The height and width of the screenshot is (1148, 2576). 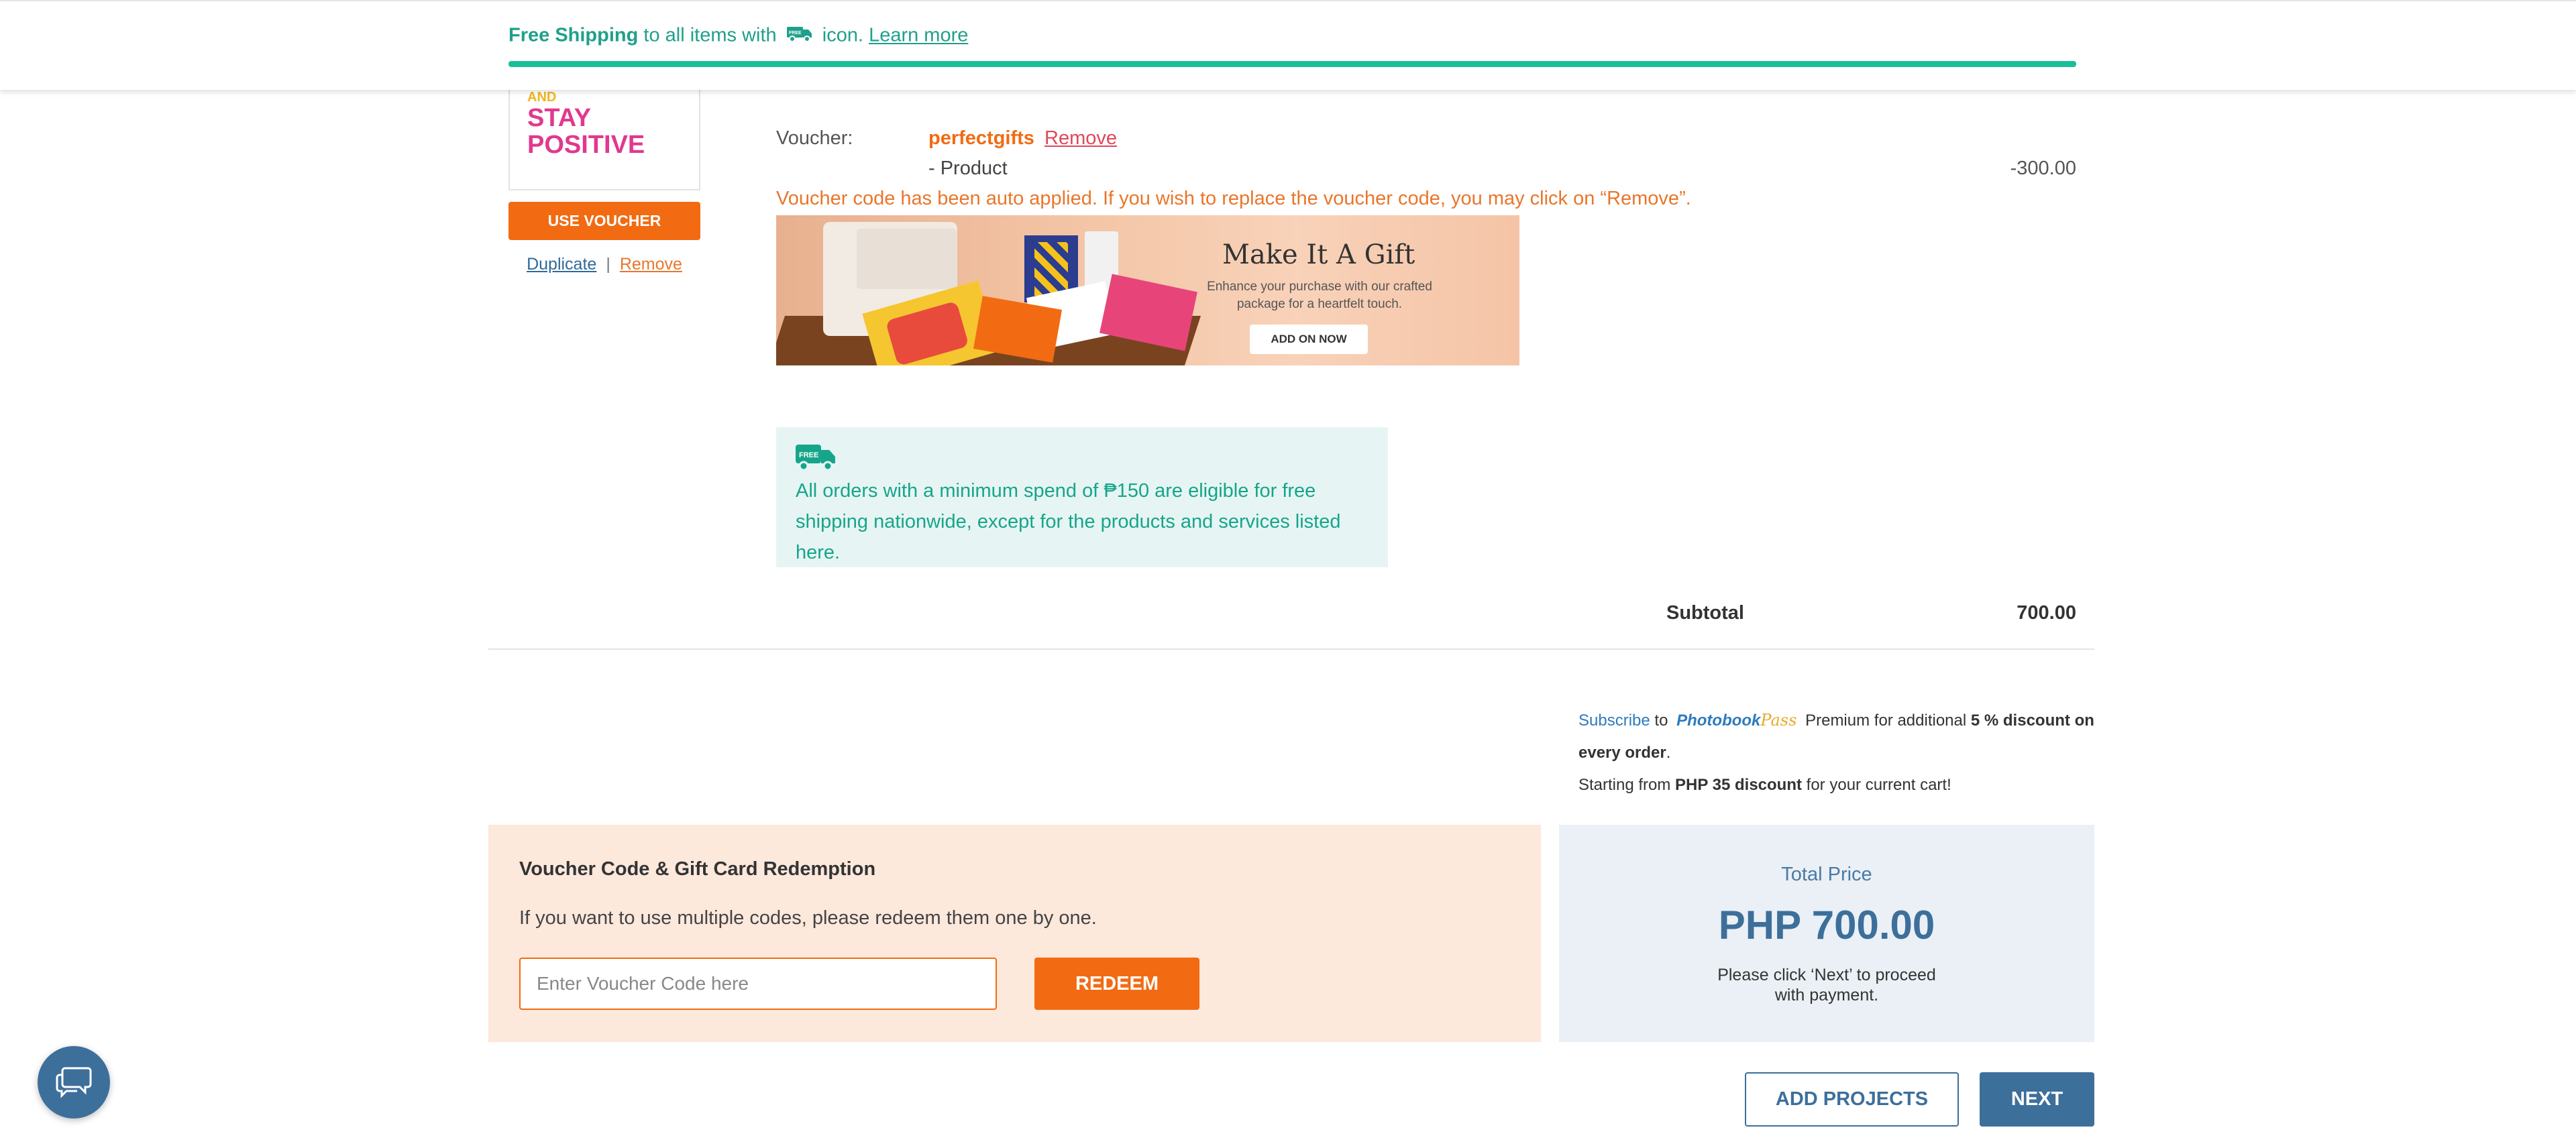 I want to click on svg-text: FREE, so click(x=795, y=33).